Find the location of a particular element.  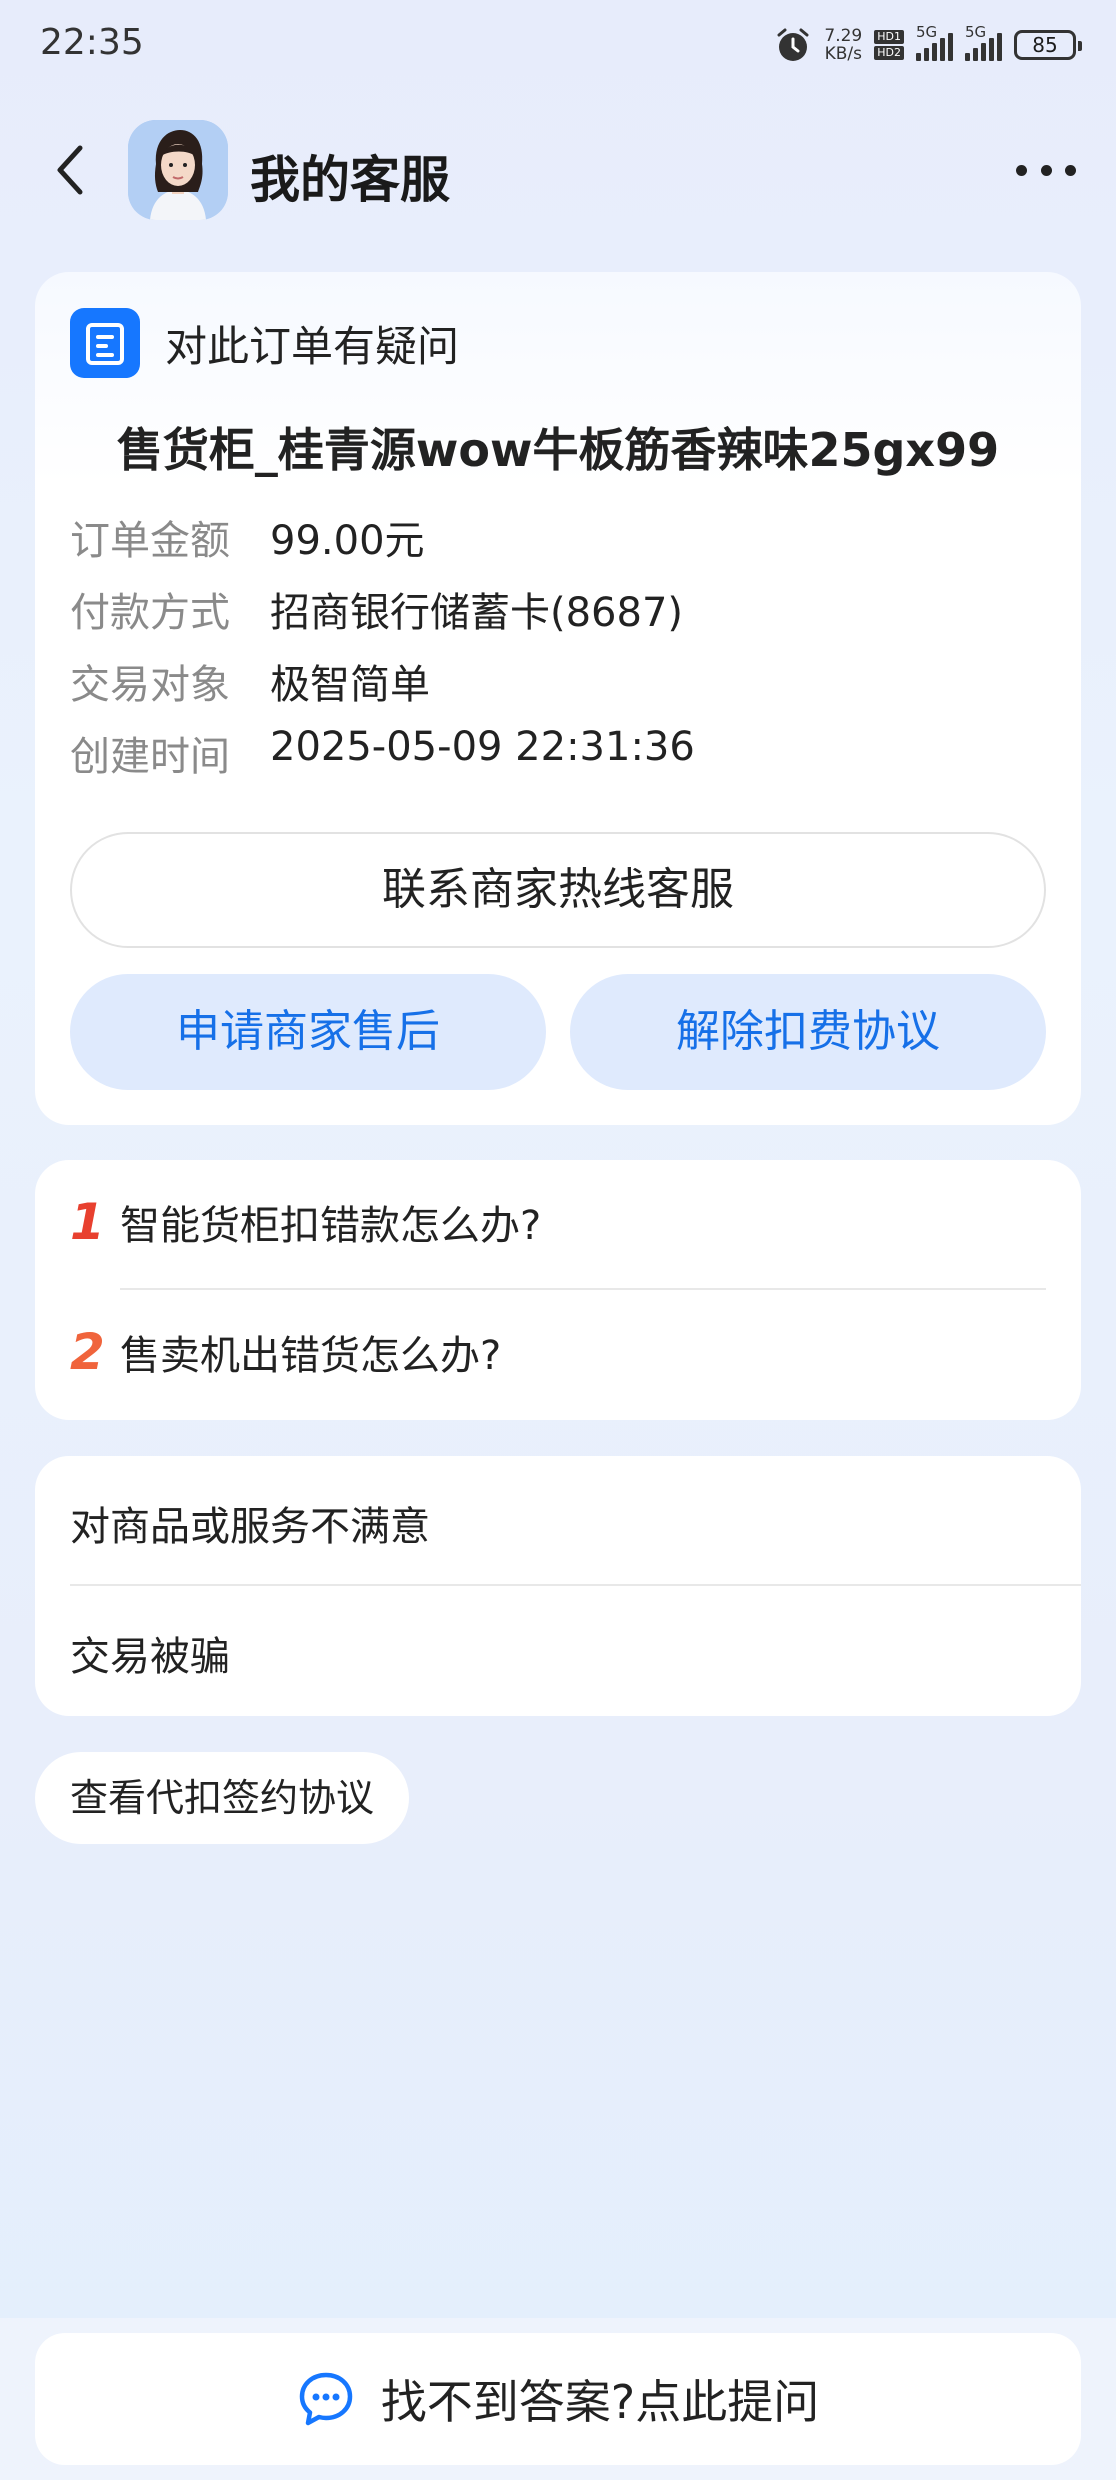

bottom-bar: 找不到答案?点此提问 is located at coordinates (558, 2399).